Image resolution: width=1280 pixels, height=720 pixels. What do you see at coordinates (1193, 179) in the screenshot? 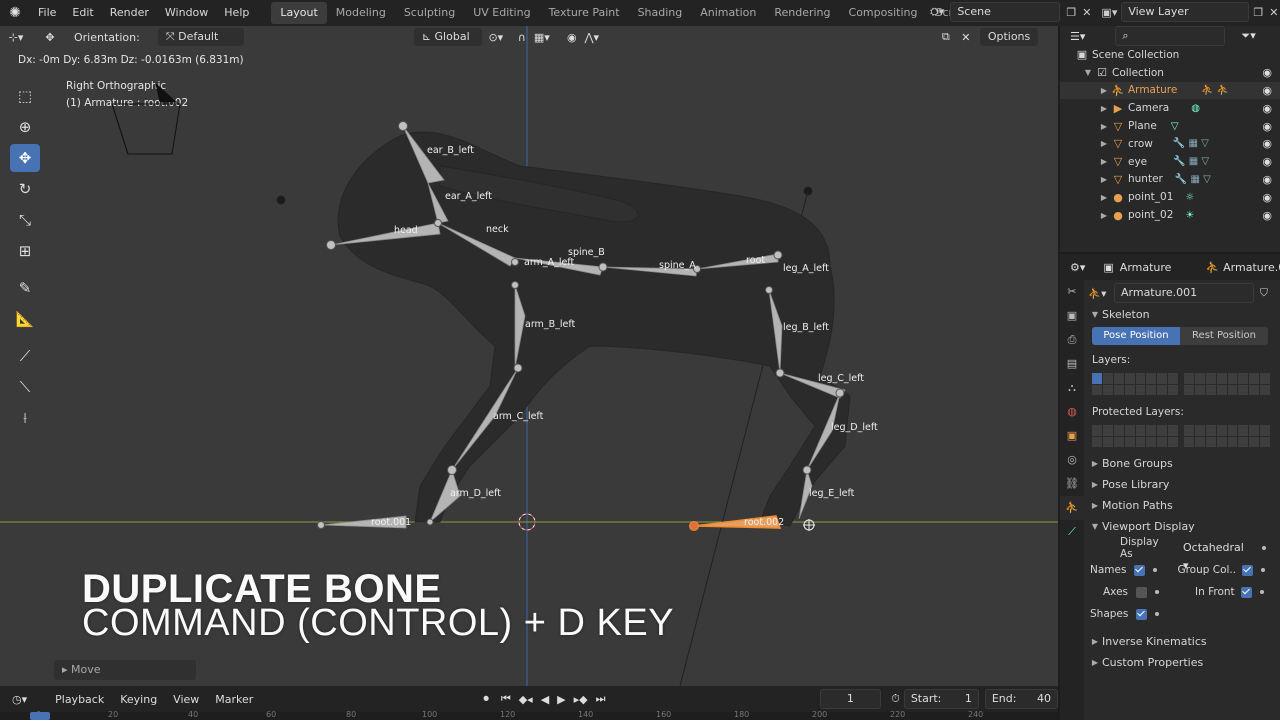
I see `modifier-icon: 🔧 ▦ ▽` at bounding box center [1193, 179].